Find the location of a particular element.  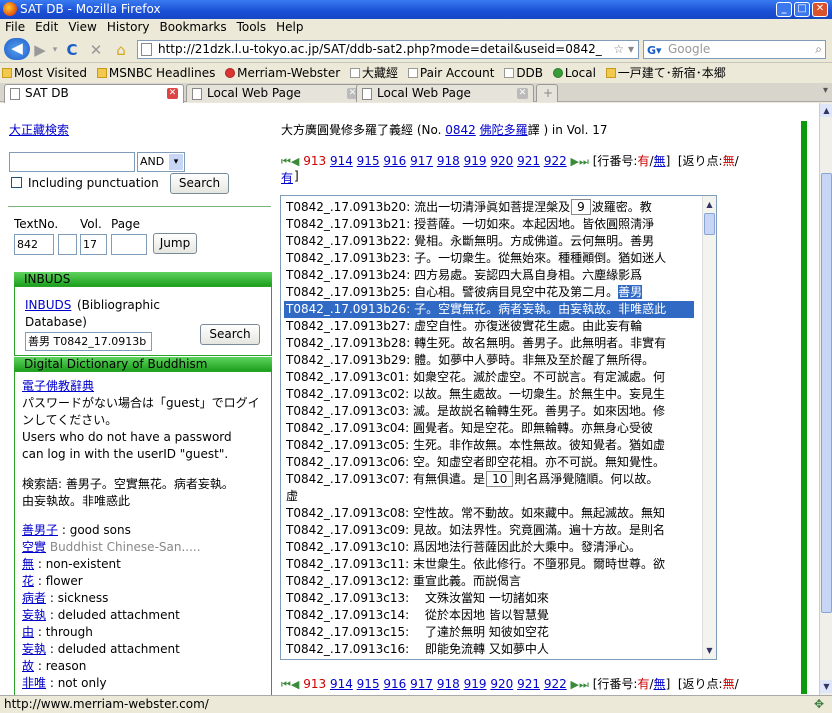

title-bar: SAT DB - Mozilla Firefox _ □ ✕ is located at coordinates (416, 9).